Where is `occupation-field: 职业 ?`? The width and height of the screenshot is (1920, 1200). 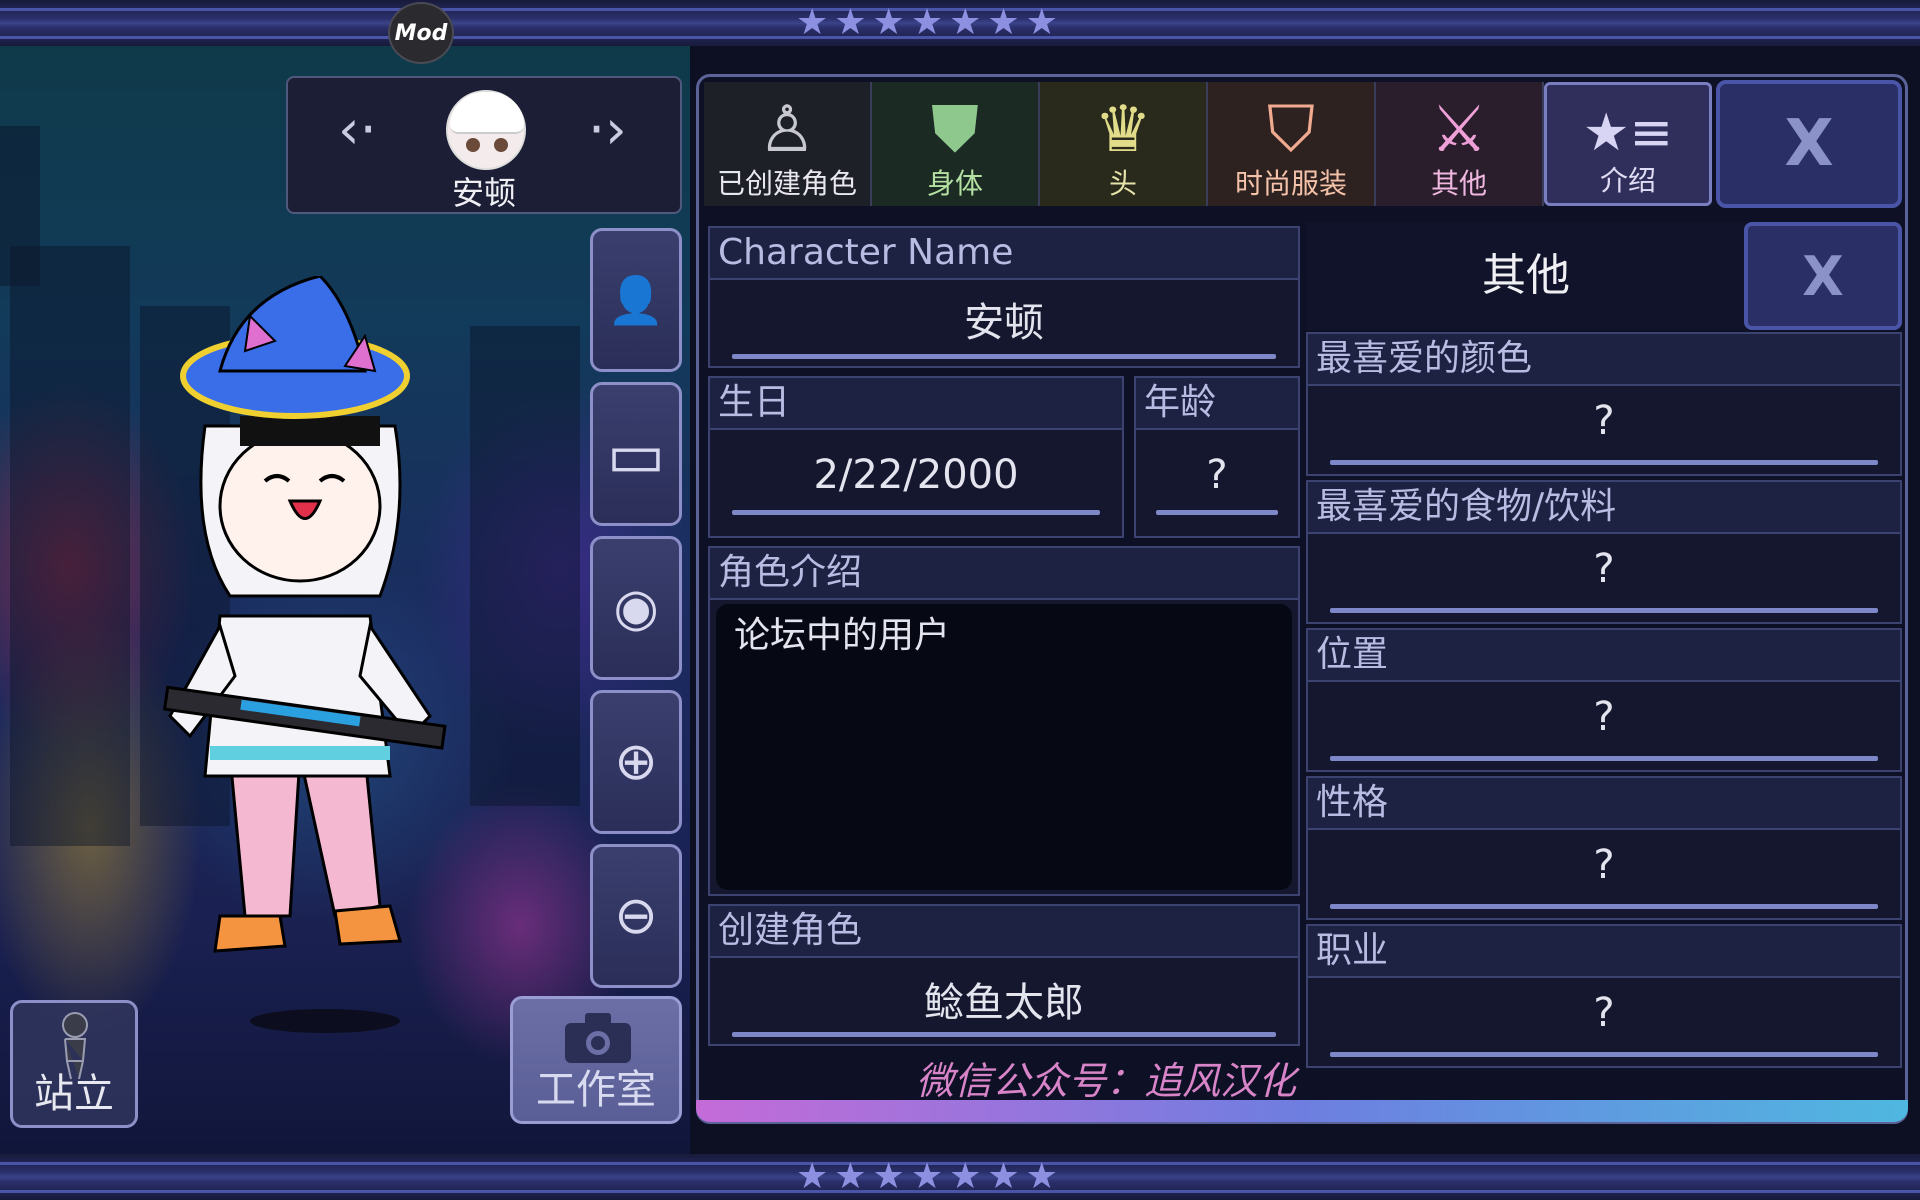
occupation-field: 职业 ? is located at coordinates (1604, 996).